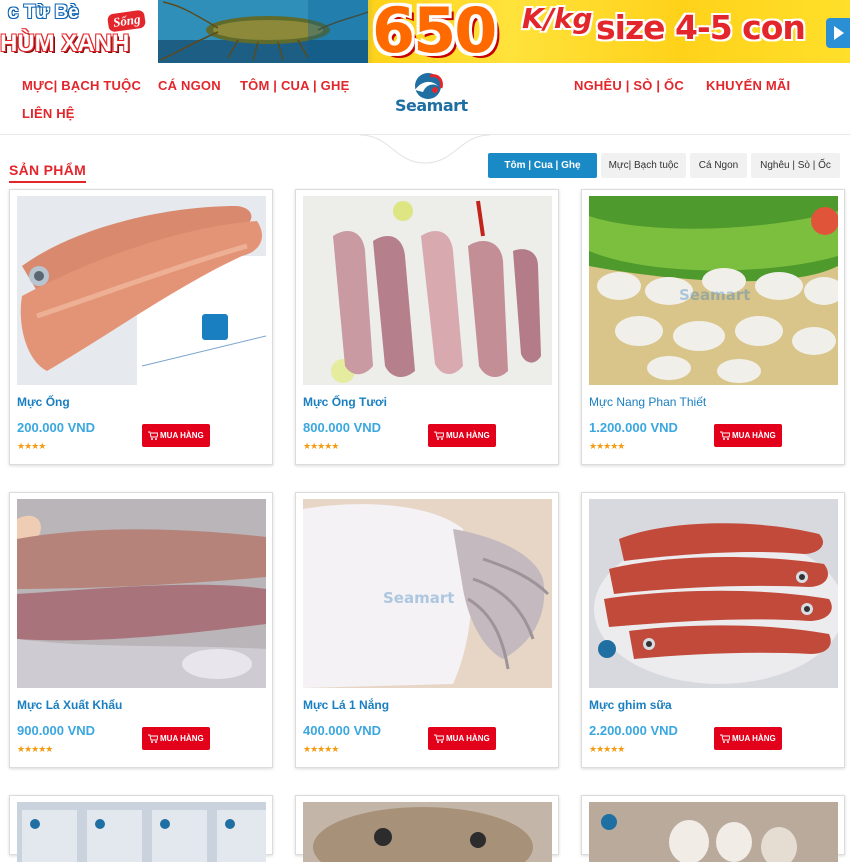 The height and width of the screenshot is (862, 850). What do you see at coordinates (431, 105) in the screenshot?
I see `logo-text: Seamart` at bounding box center [431, 105].